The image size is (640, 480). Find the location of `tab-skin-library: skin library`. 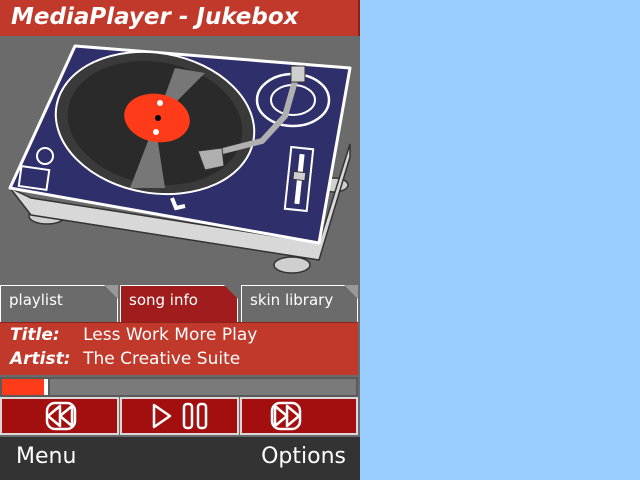

tab-skin-library: skin library is located at coordinates (299, 303).